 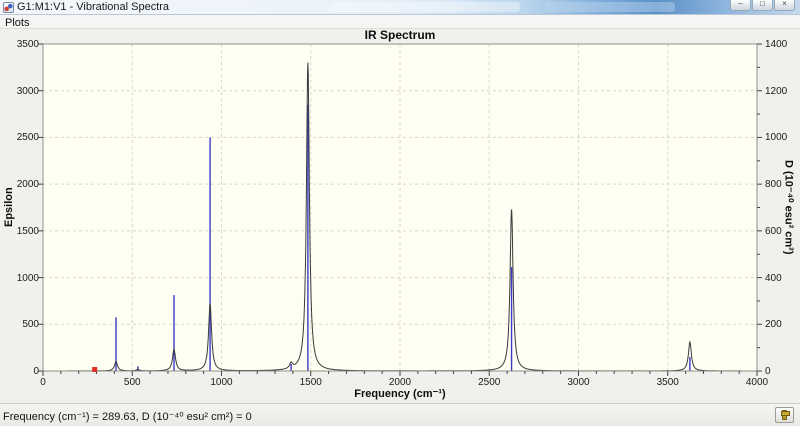 I want to click on x-tick-label: 3000, so click(x=578, y=382).